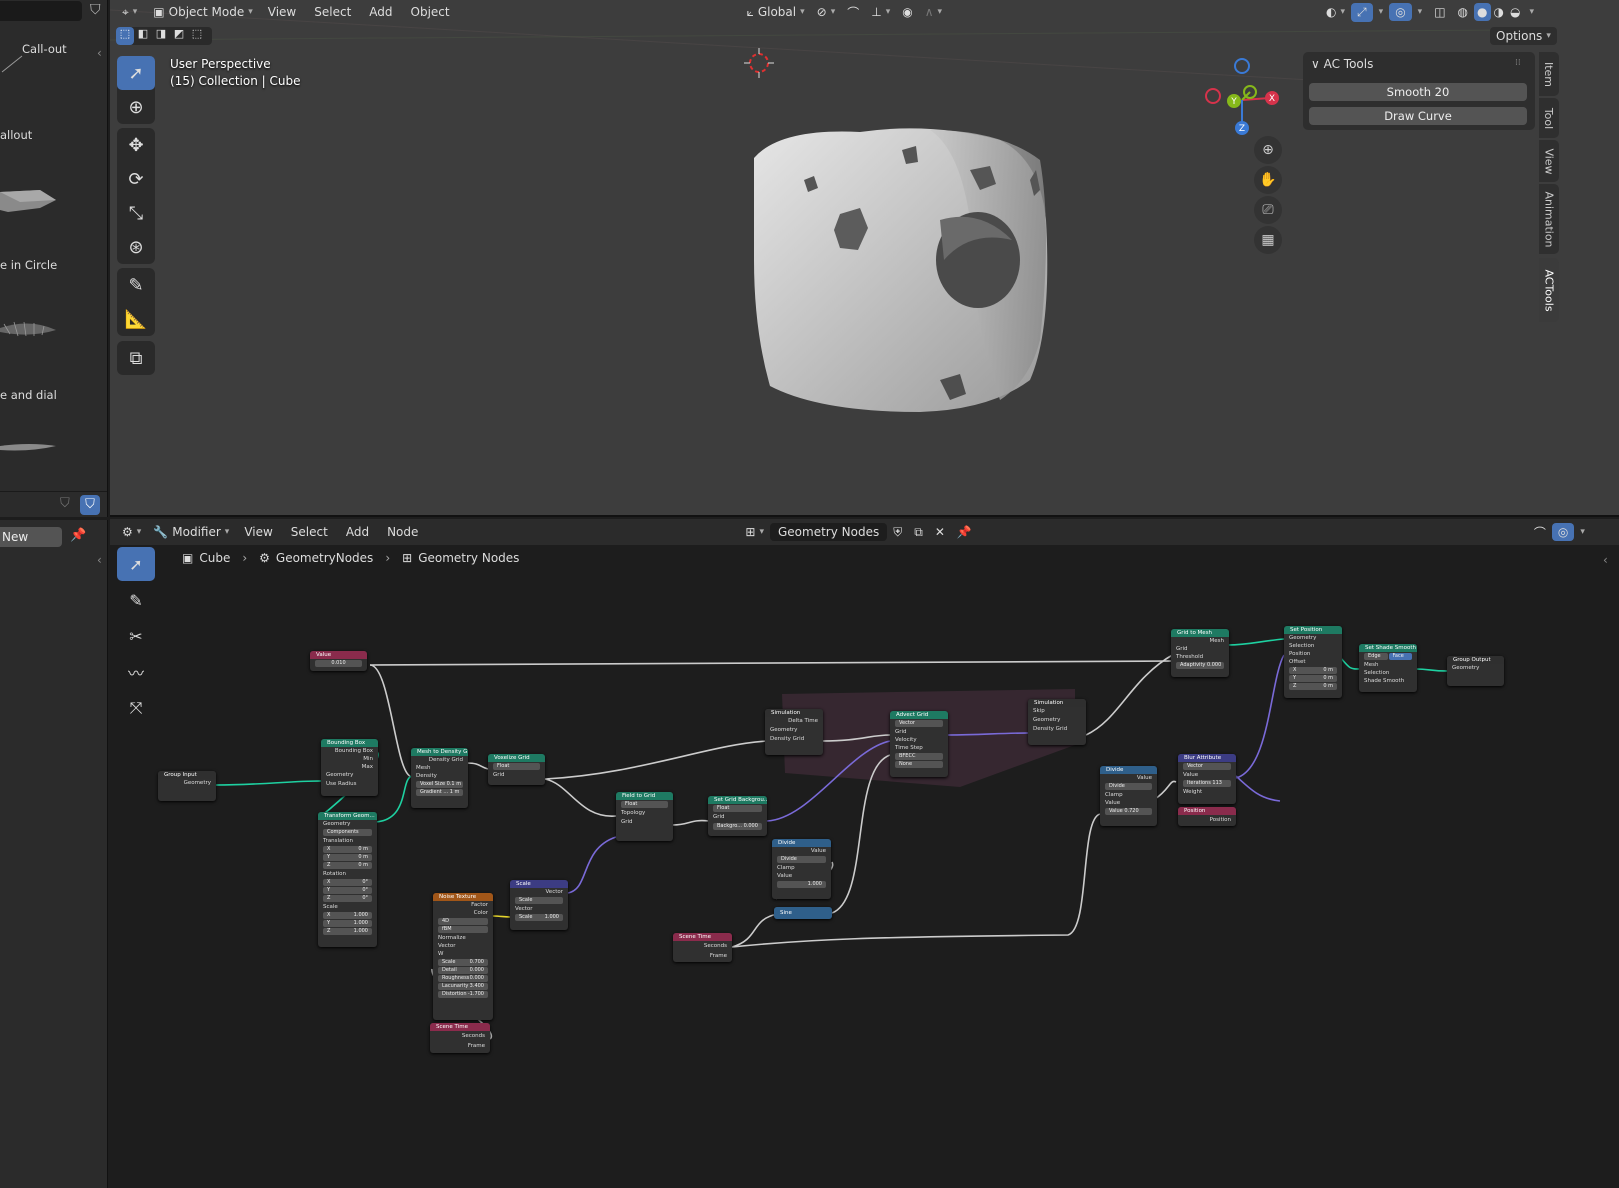  I want to click on menu-select: Select, so click(332, 12).